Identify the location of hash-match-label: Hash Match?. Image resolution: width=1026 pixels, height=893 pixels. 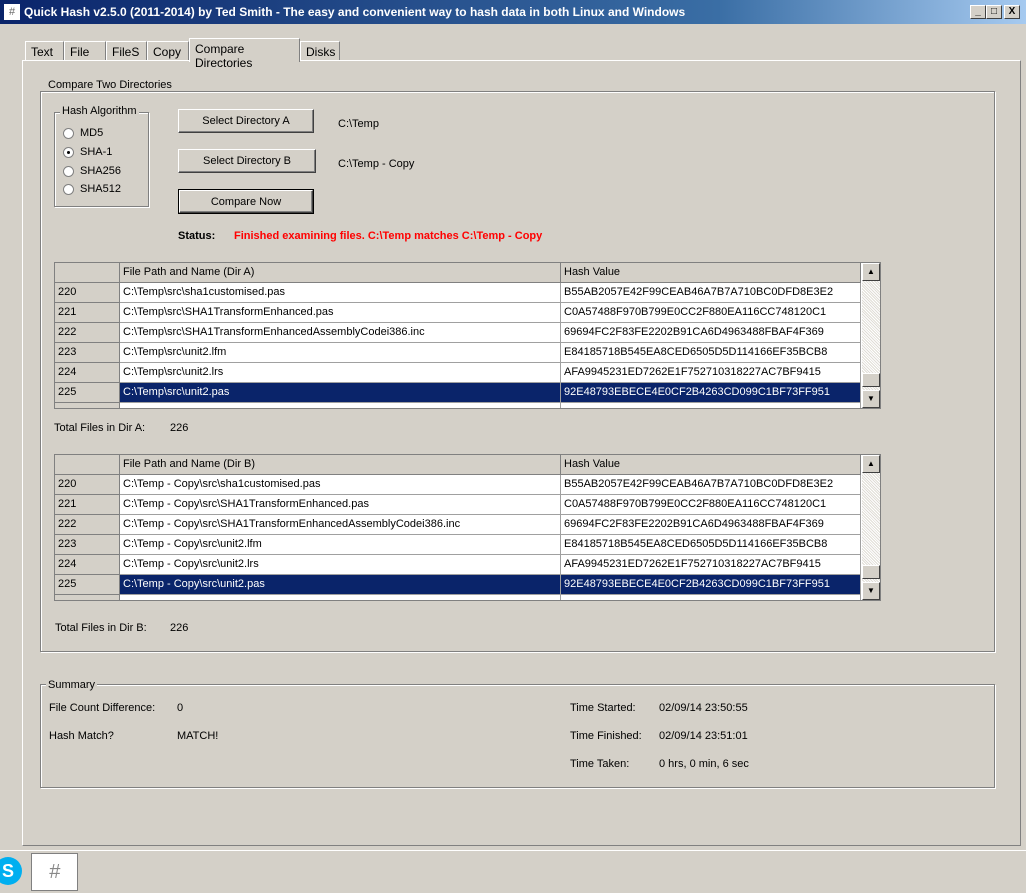
(81, 736).